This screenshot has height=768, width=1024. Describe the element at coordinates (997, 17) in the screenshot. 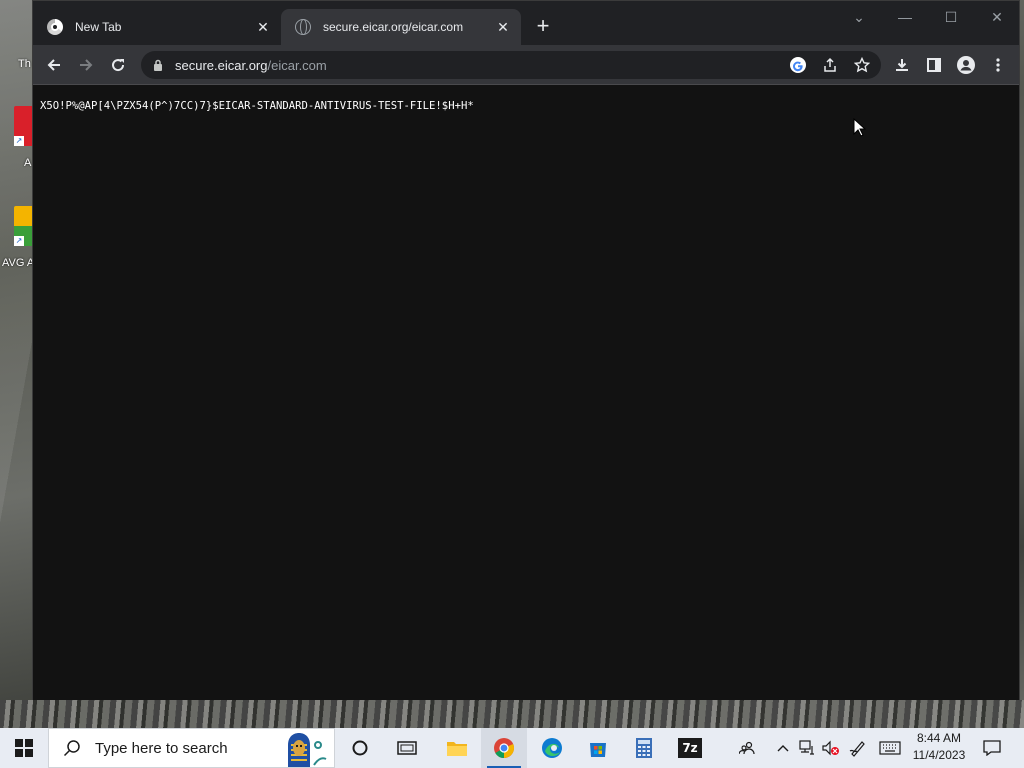

I see `close-window-button: ✕` at that location.